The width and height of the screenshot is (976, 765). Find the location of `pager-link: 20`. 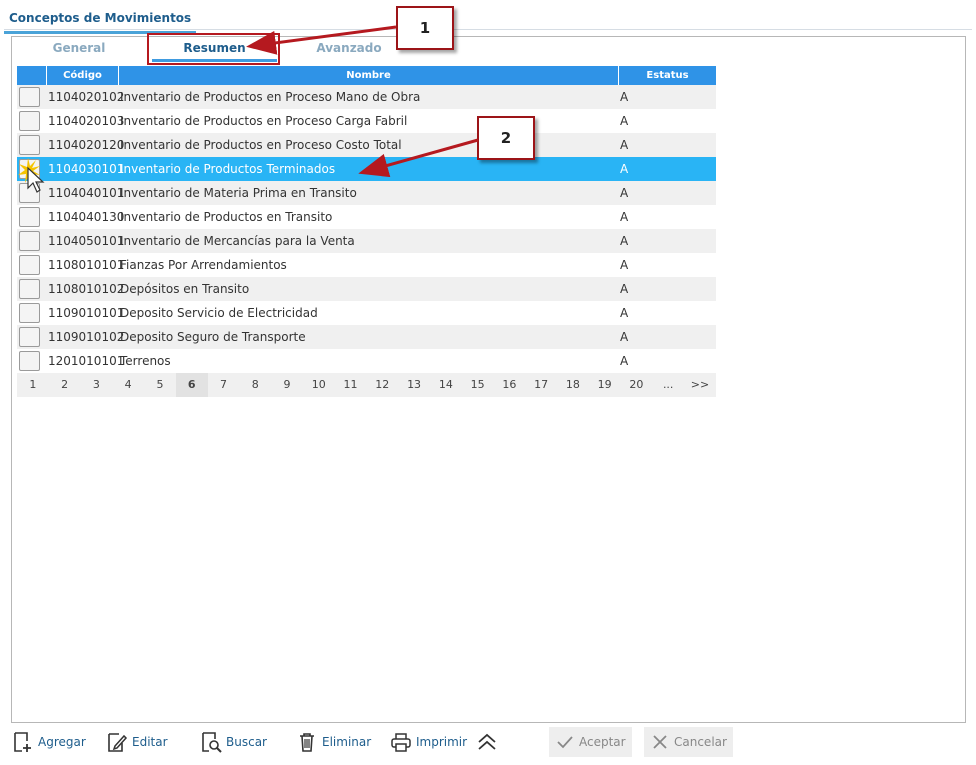

pager-link: 20 is located at coordinates (637, 385).